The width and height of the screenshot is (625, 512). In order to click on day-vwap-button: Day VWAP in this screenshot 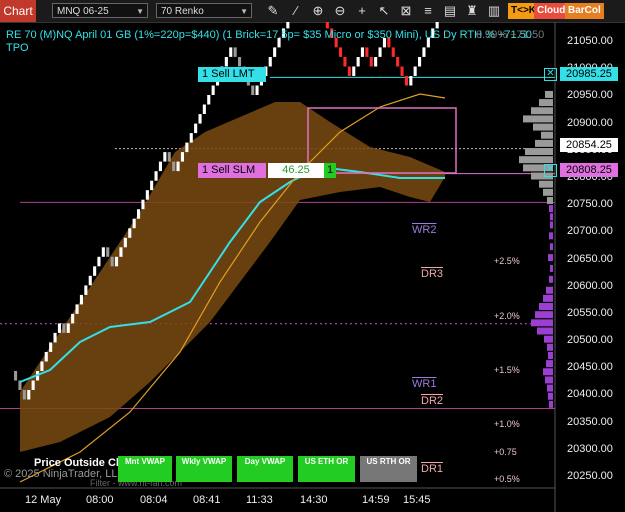, I will do `click(265, 469)`.